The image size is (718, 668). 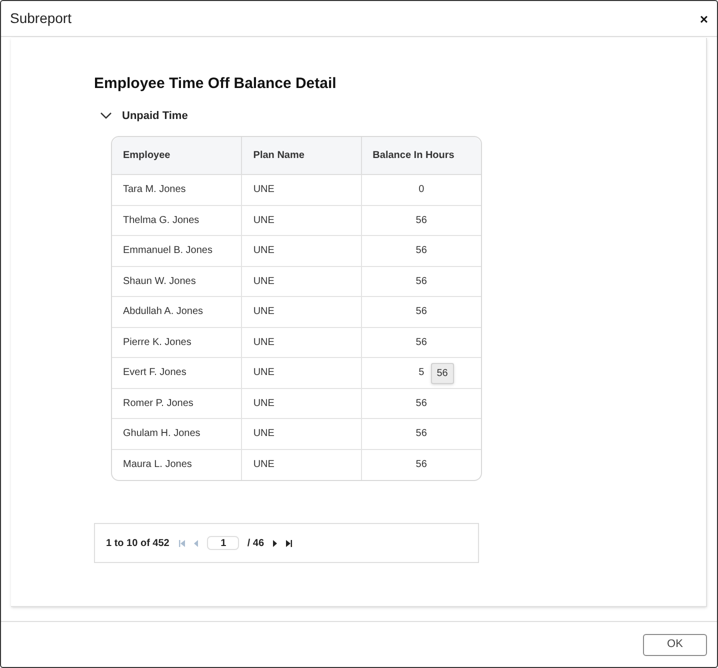 What do you see at coordinates (41, 18) in the screenshot?
I see `window-title: Subreport` at bounding box center [41, 18].